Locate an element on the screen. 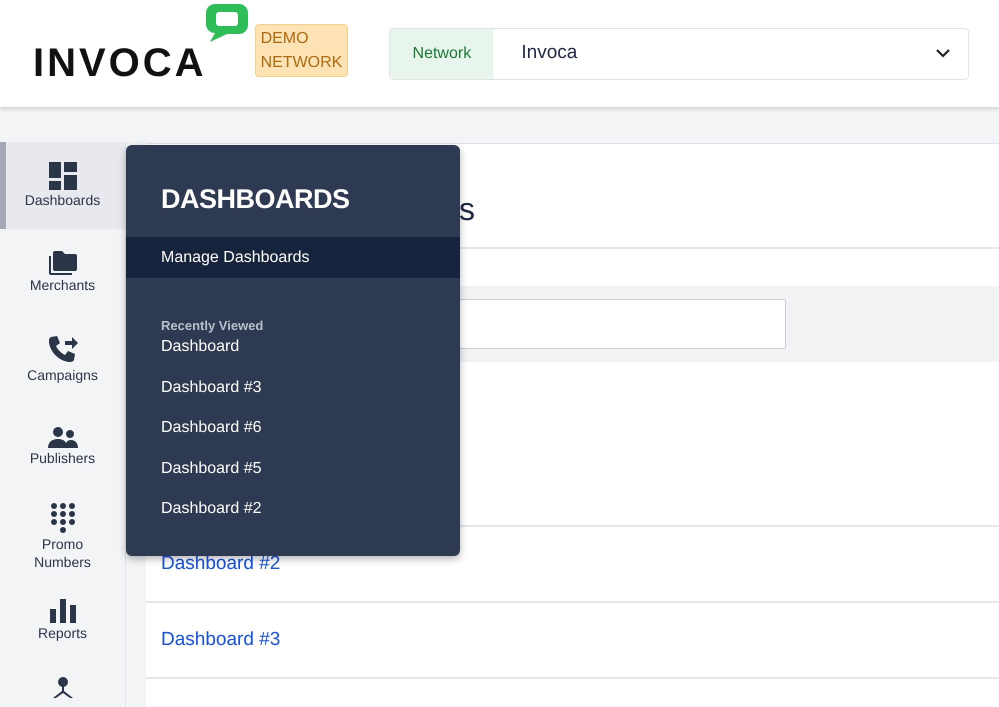  recent-dashboard-link: Dashboard #5 is located at coordinates (211, 468).